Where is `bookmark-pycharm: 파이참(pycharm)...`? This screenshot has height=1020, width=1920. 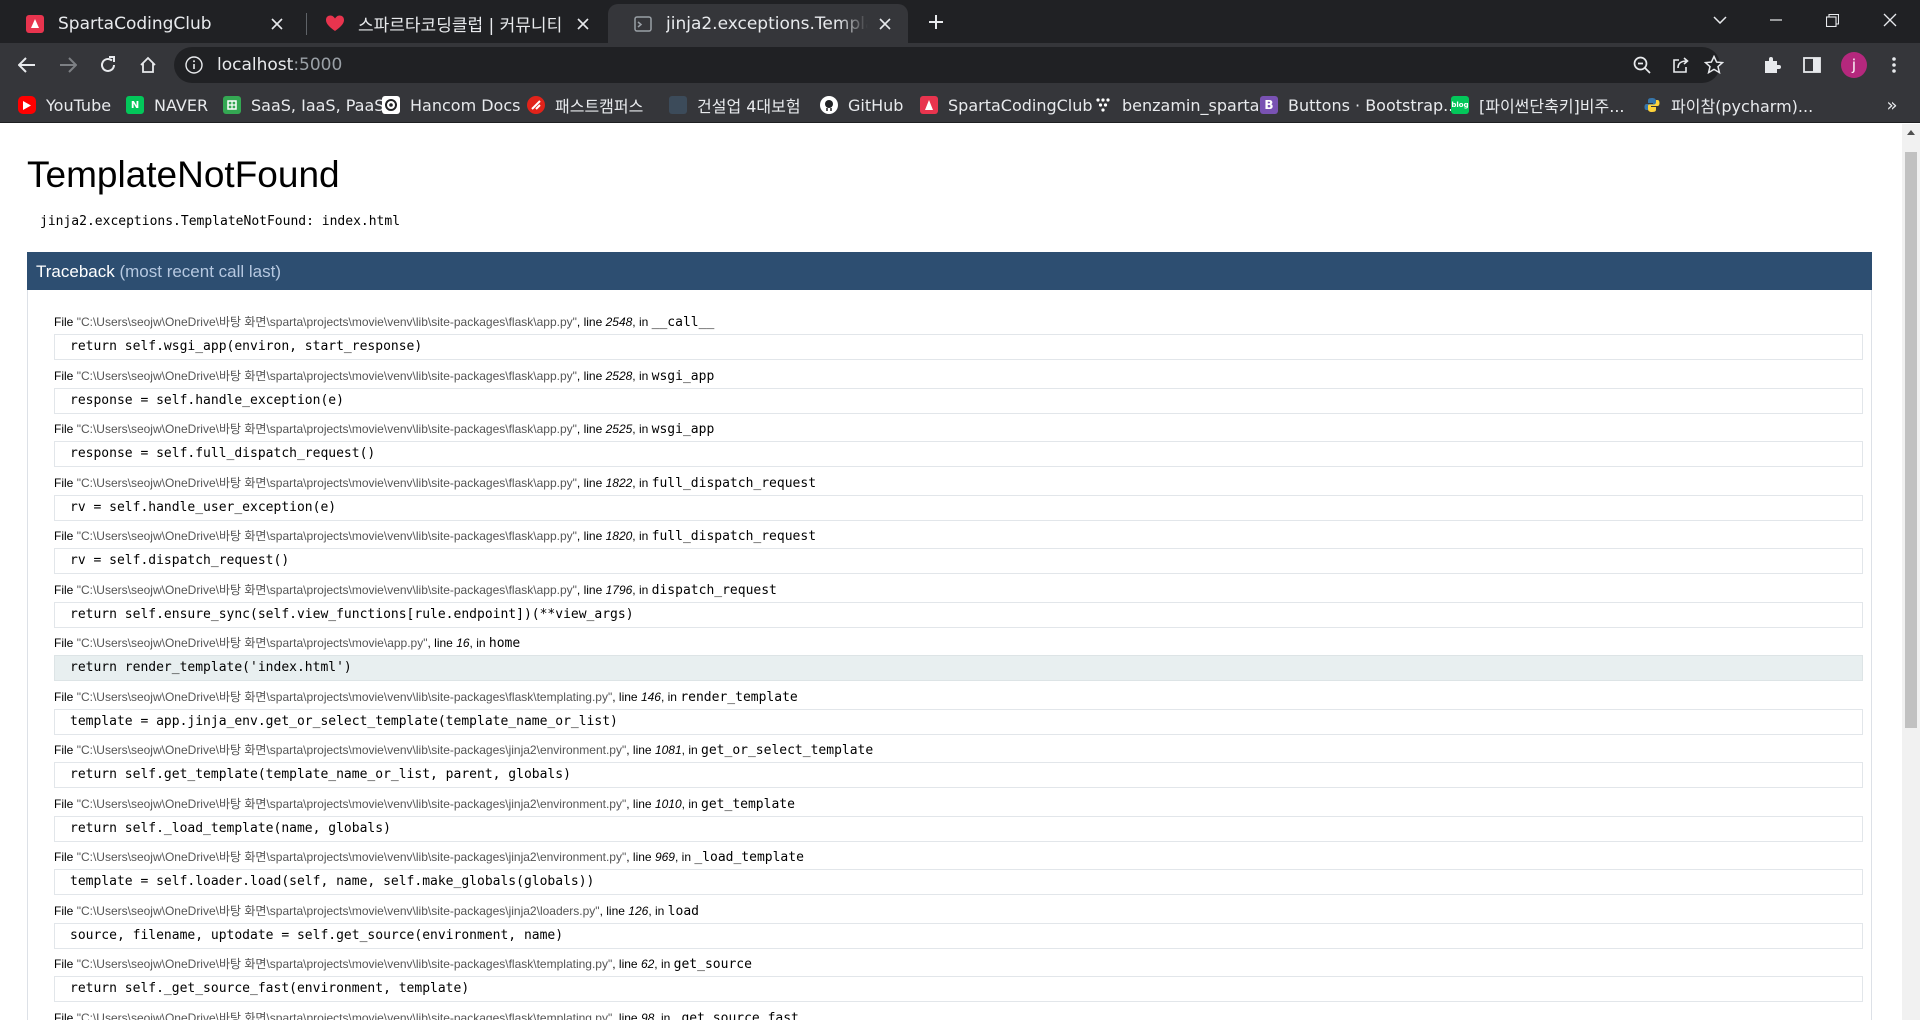
bookmark-pycharm: 파이참(pycharm)... is located at coordinates (1728, 105).